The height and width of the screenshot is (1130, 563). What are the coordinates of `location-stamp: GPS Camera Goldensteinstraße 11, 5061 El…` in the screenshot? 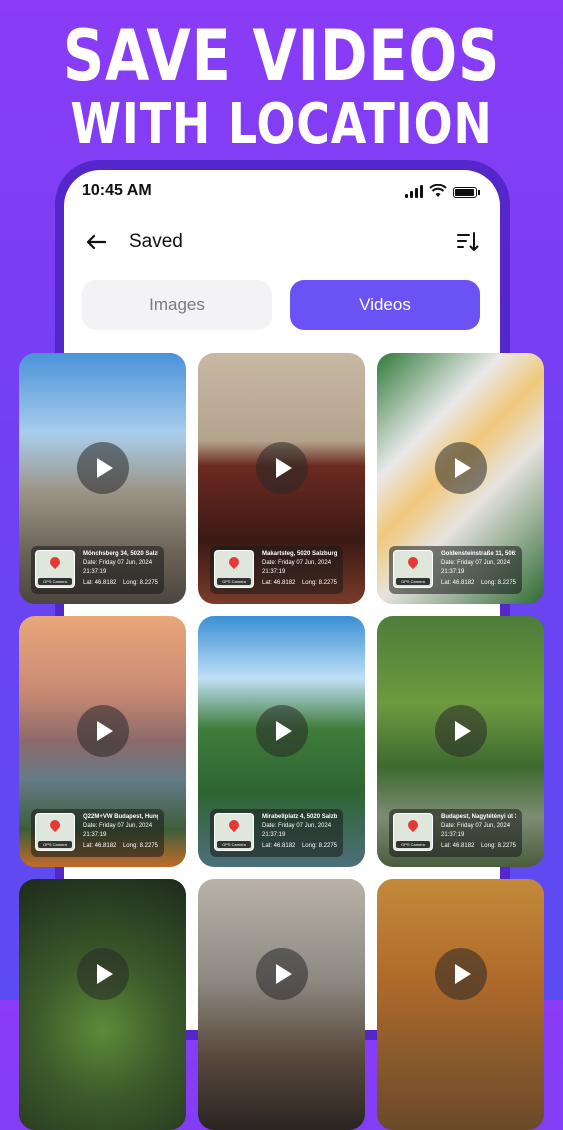 It's located at (455, 570).